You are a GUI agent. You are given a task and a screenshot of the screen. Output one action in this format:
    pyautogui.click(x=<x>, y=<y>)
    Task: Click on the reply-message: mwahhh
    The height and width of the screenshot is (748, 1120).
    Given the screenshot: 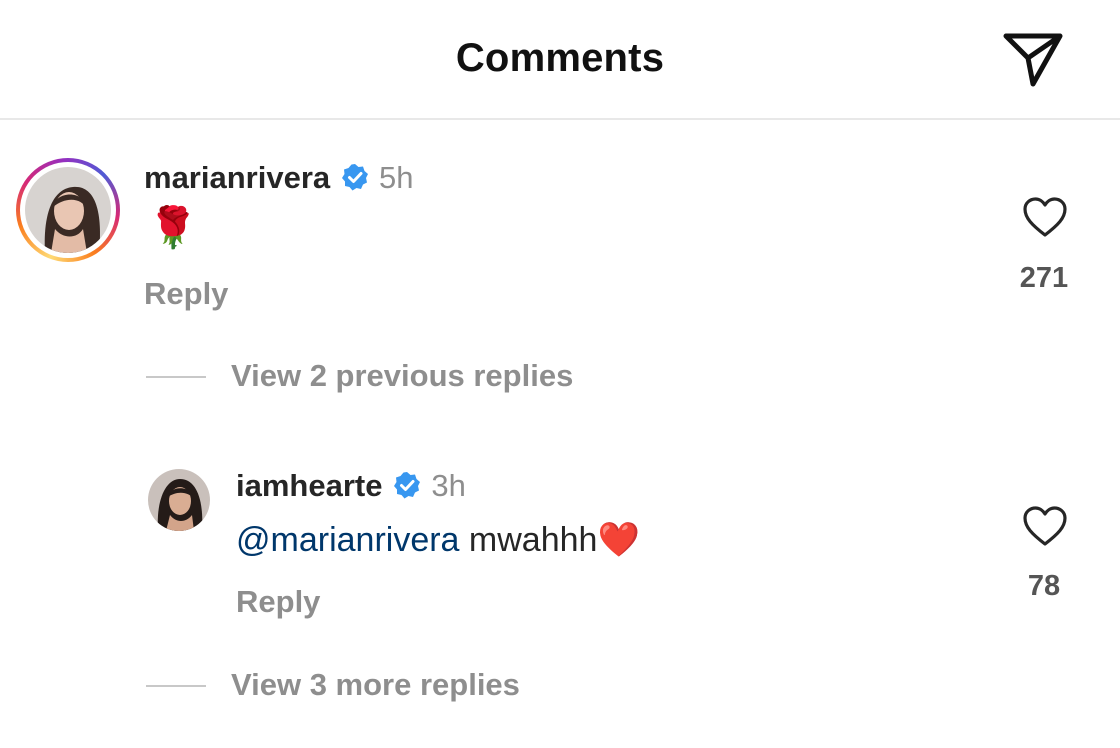 What is the action you would take?
    pyautogui.click(x=533, y=540)
    